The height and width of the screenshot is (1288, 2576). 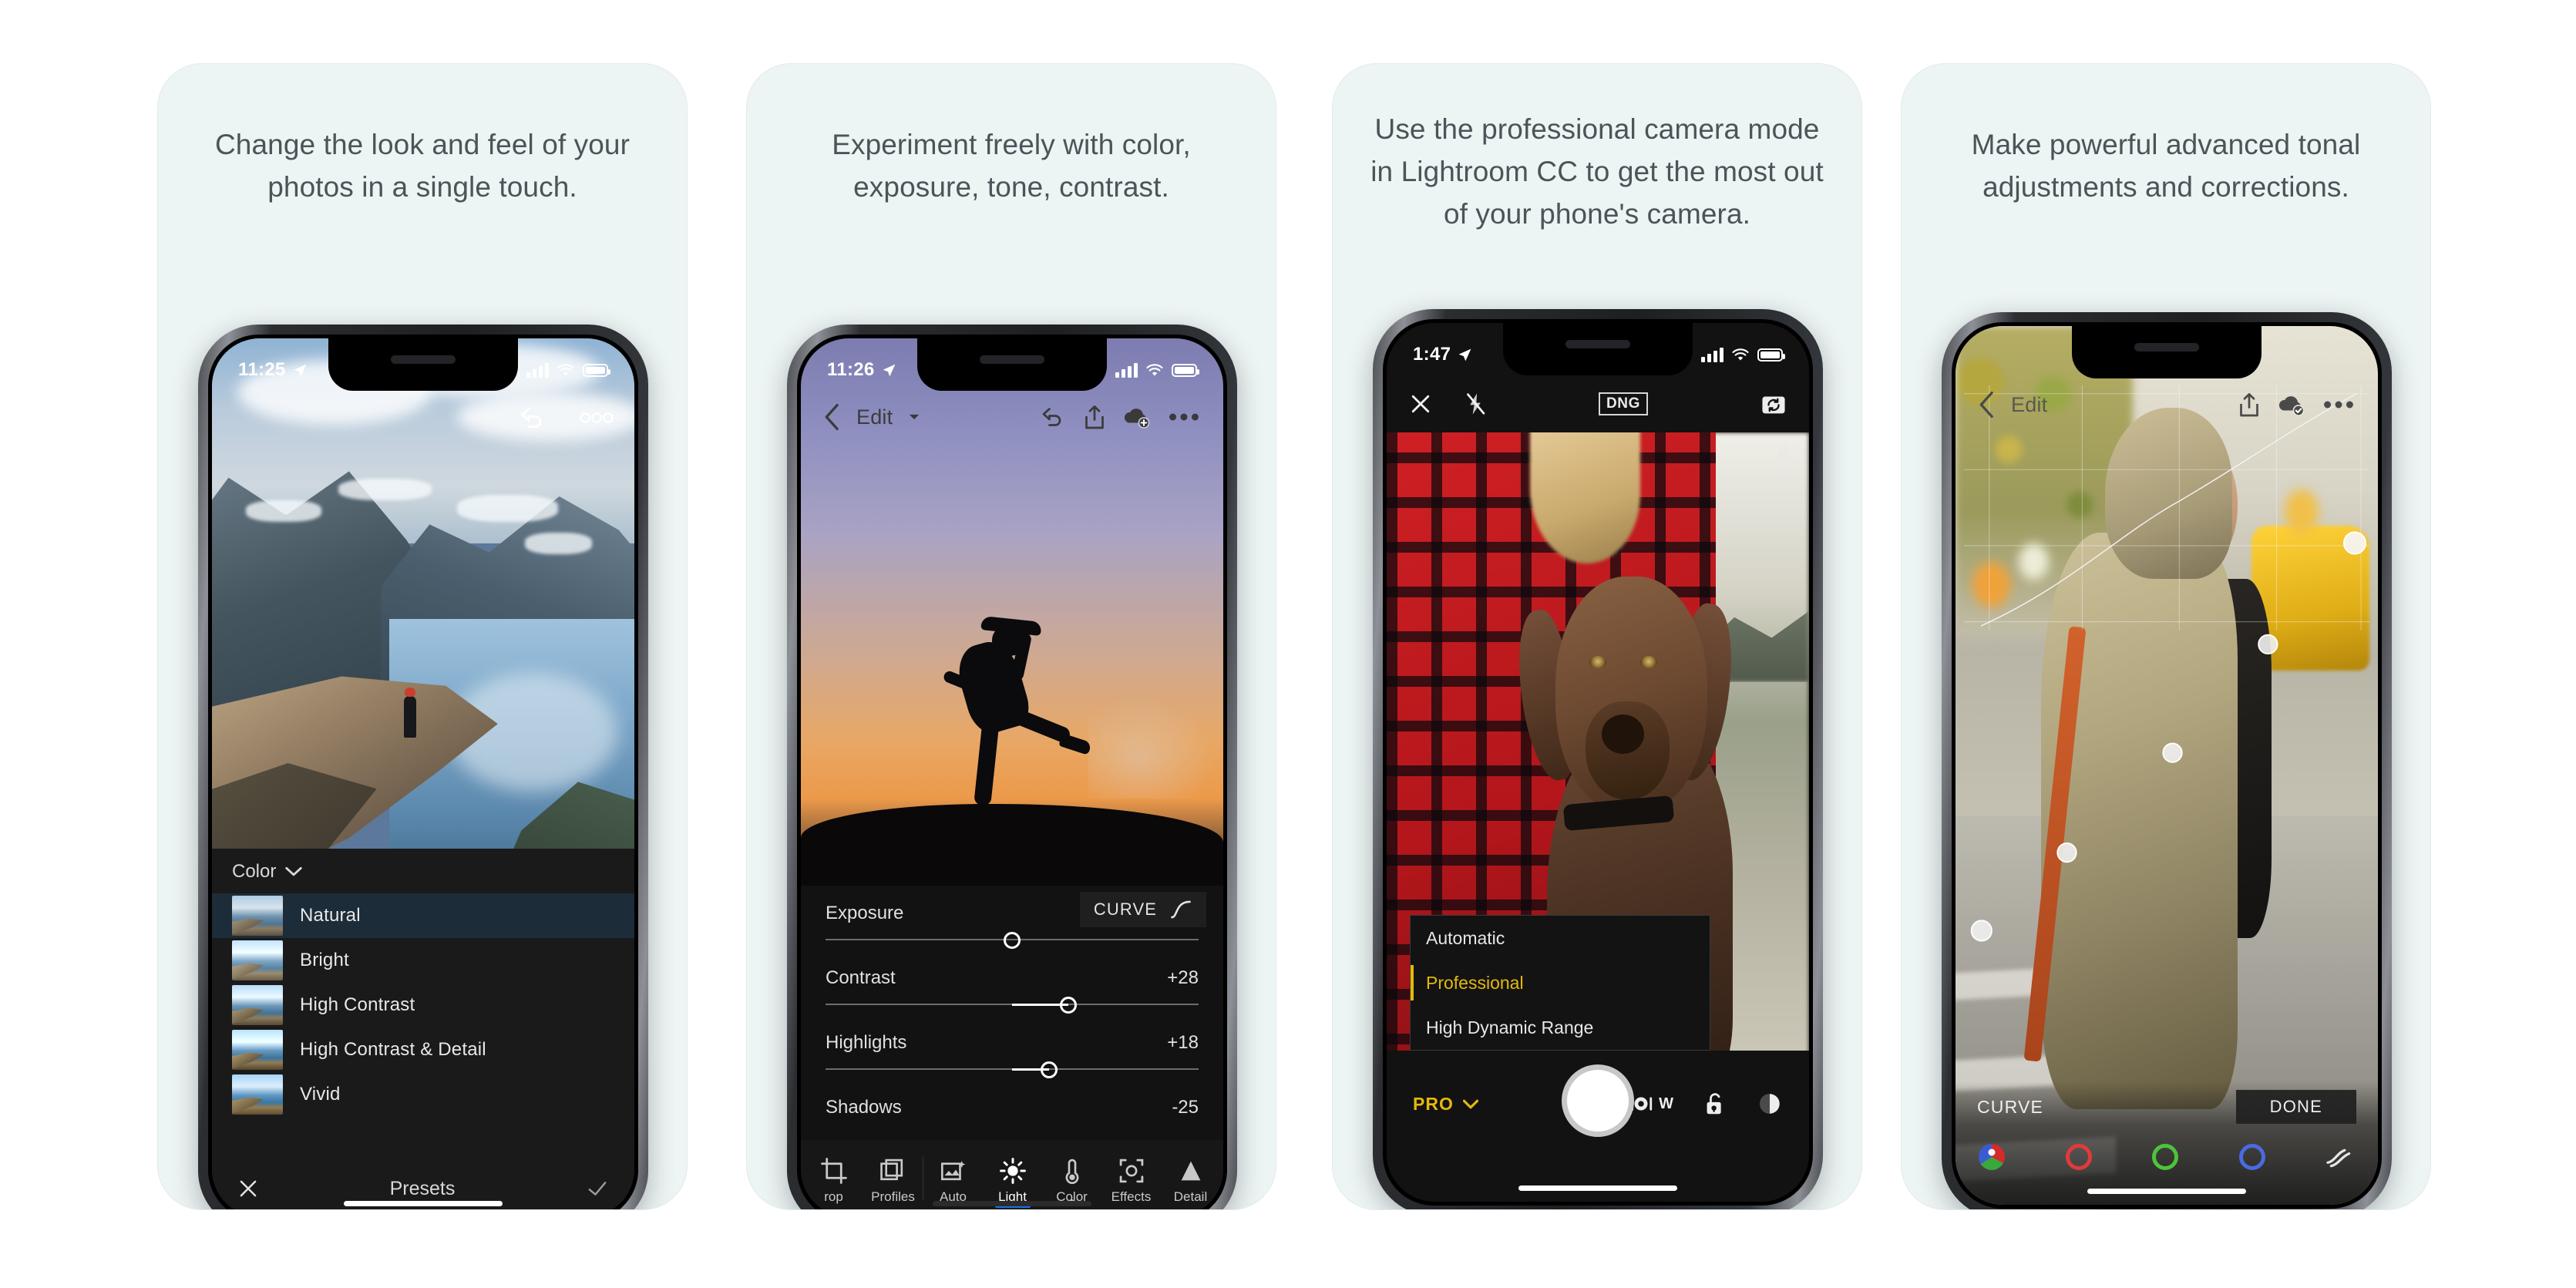 What do you see at coordinates (1992, 1157) in the screenshot?
I see `rgb-wheel-icon` at bounding box center [1992, 1157].